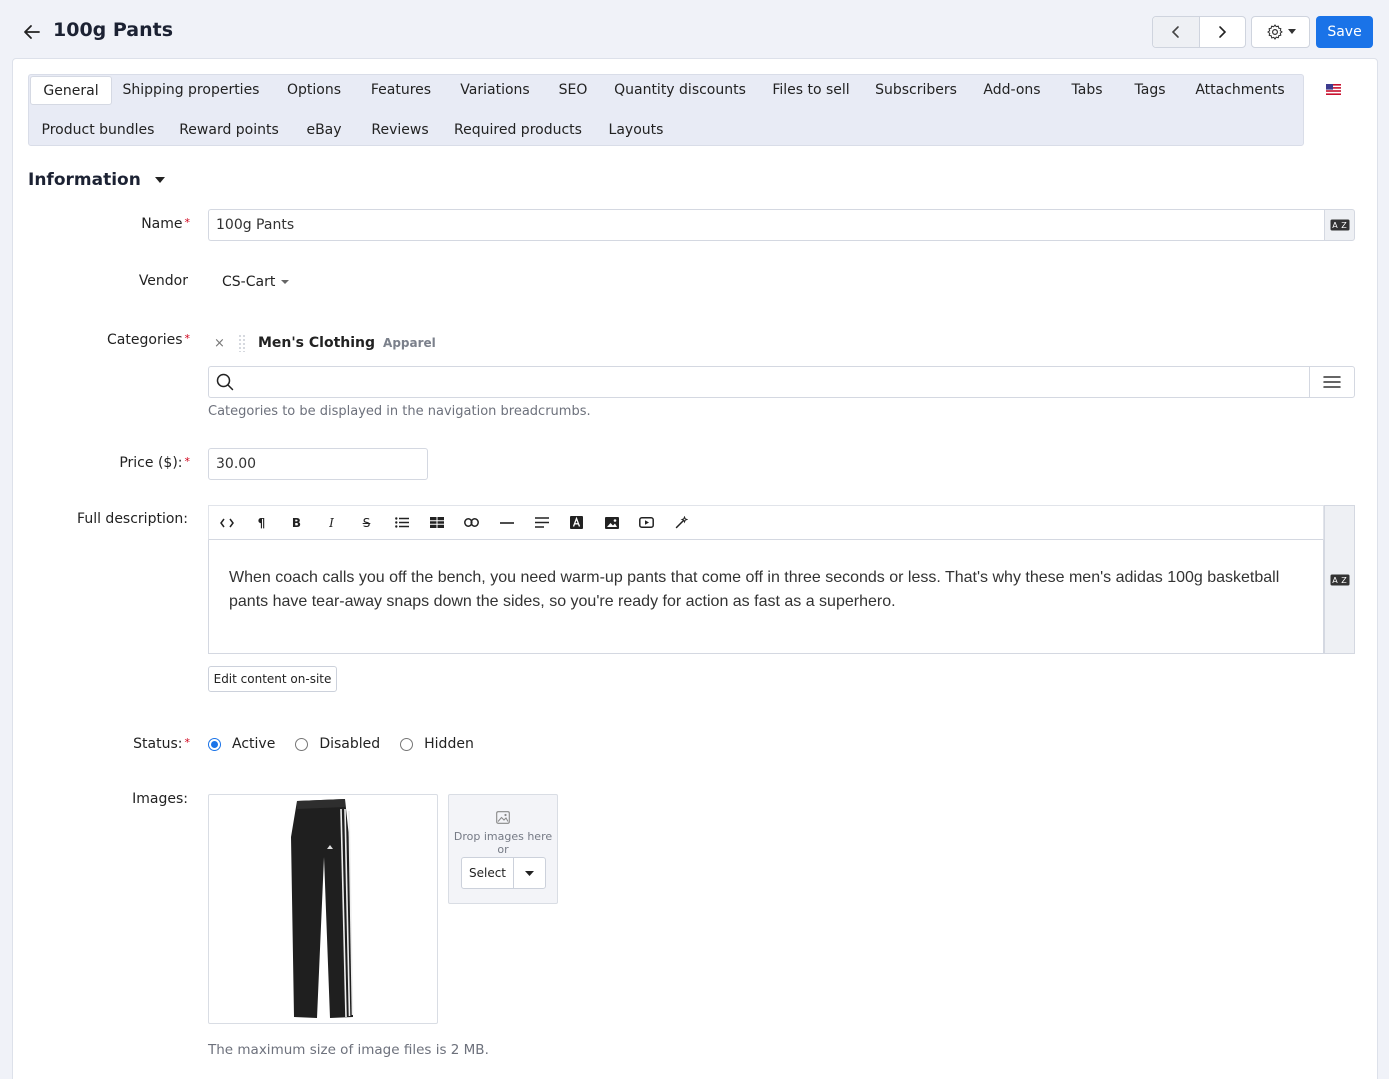  What do you see at coordinates (680, 90) in the screenshot?
I see `tab-quantity-discounts: Quantity discounts` at bounding box center [680, 90].